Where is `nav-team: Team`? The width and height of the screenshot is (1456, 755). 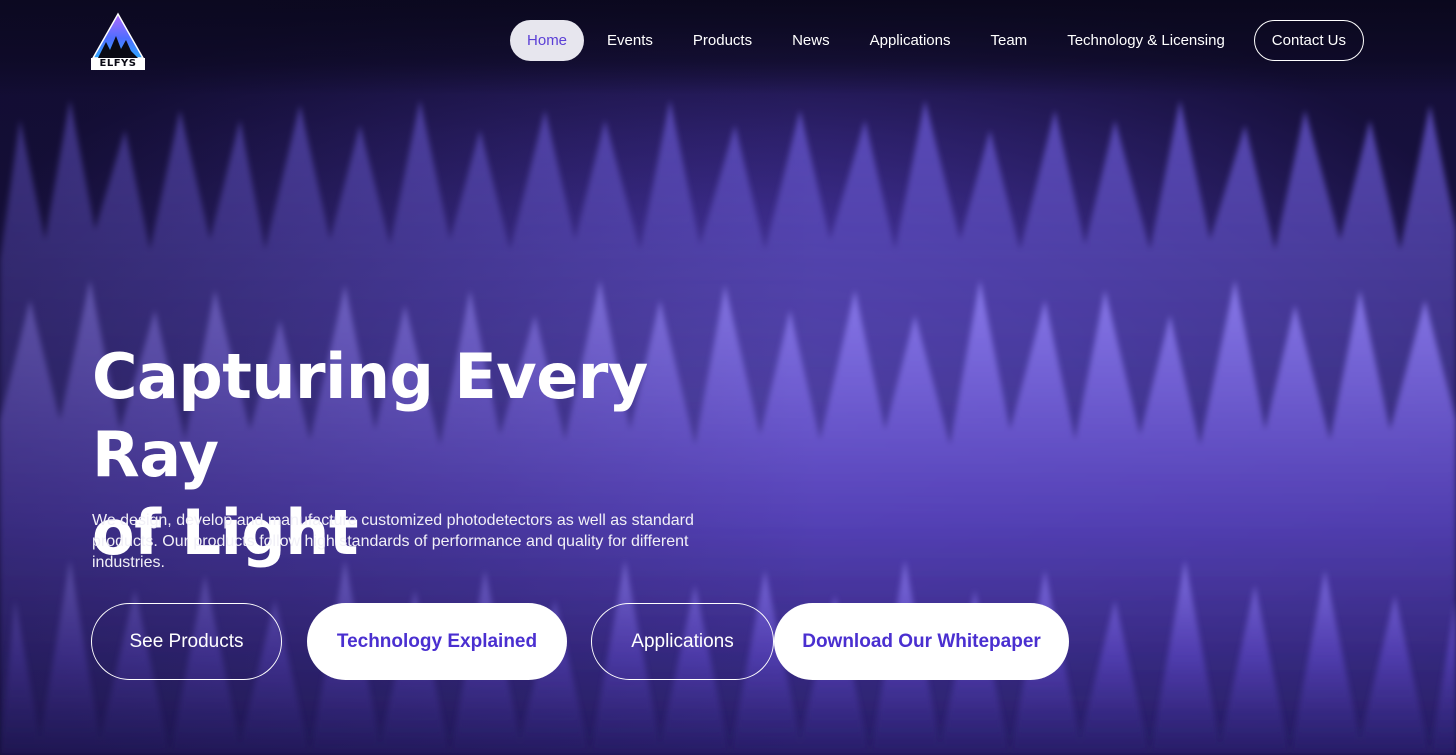 nav-team: Team is located at coordinates (1009, 40).